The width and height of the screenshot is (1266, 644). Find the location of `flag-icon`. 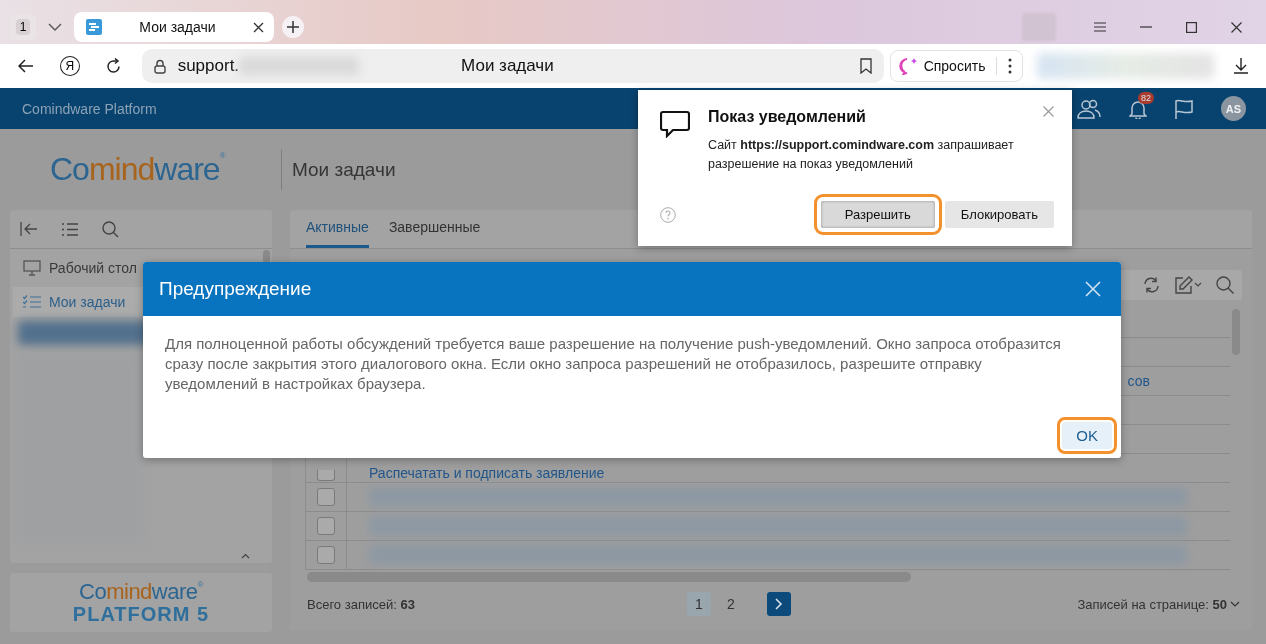

flag-icon is located at coordinates (1184, 108).